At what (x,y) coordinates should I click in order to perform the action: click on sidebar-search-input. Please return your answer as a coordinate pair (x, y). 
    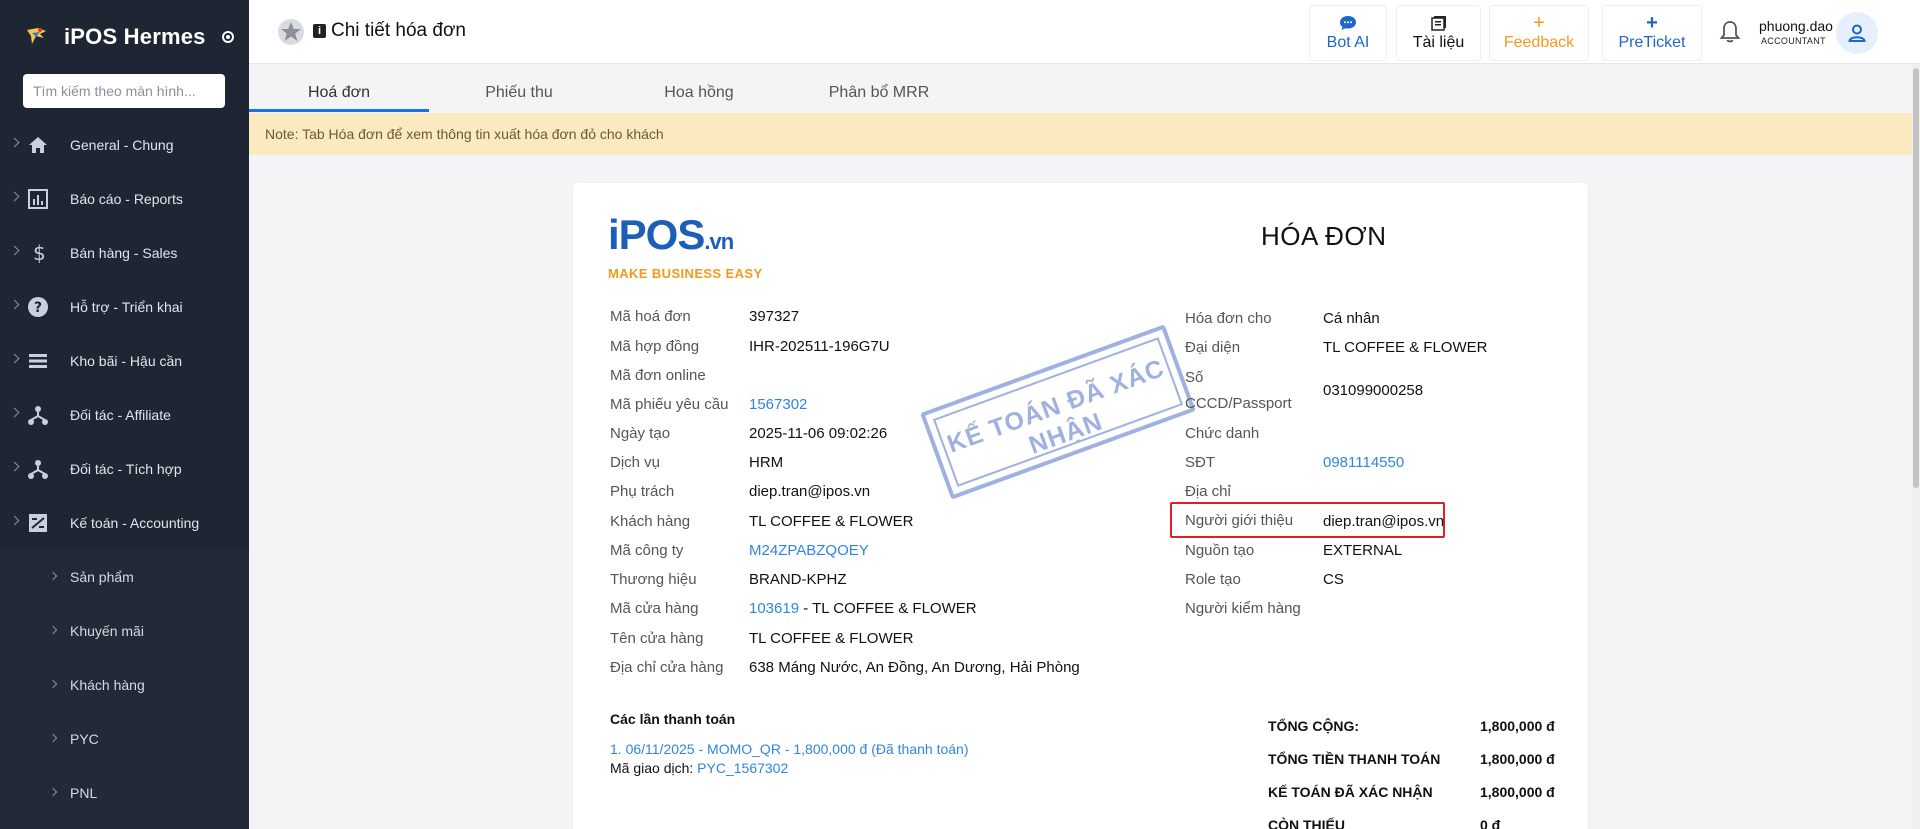
    Looking at the image, I should click on (124, 91).